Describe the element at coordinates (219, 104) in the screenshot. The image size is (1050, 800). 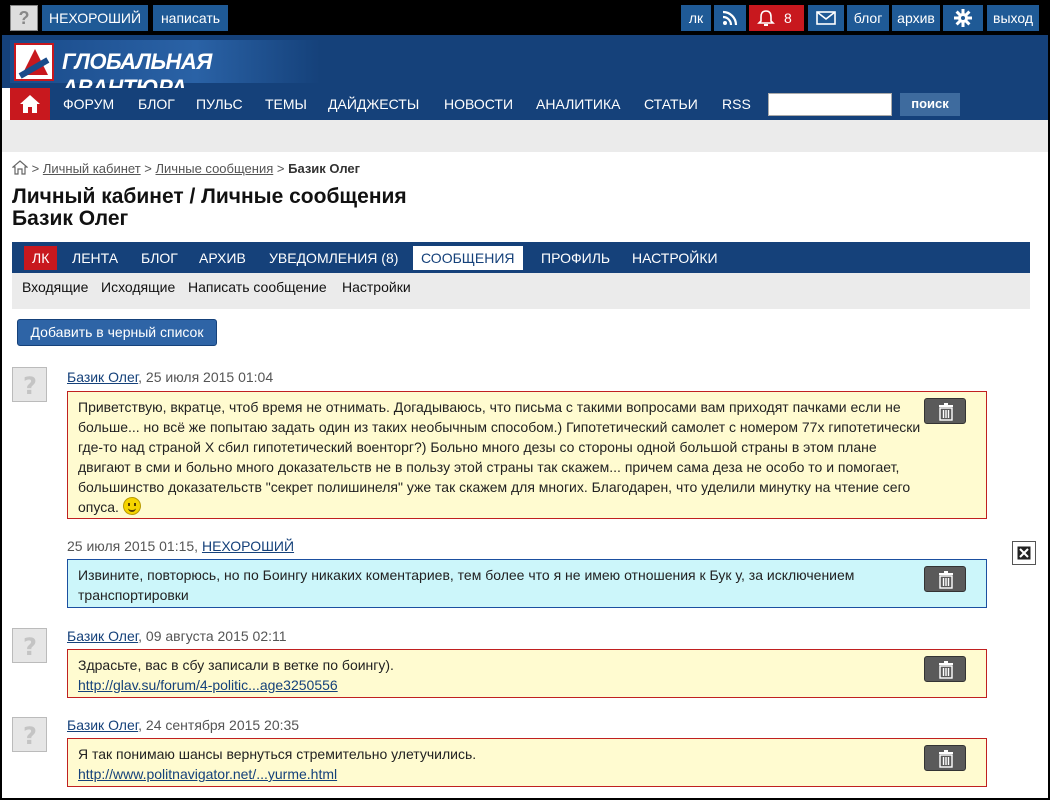
I see `nav-item-pulse: ПУЛЬС` at that location.